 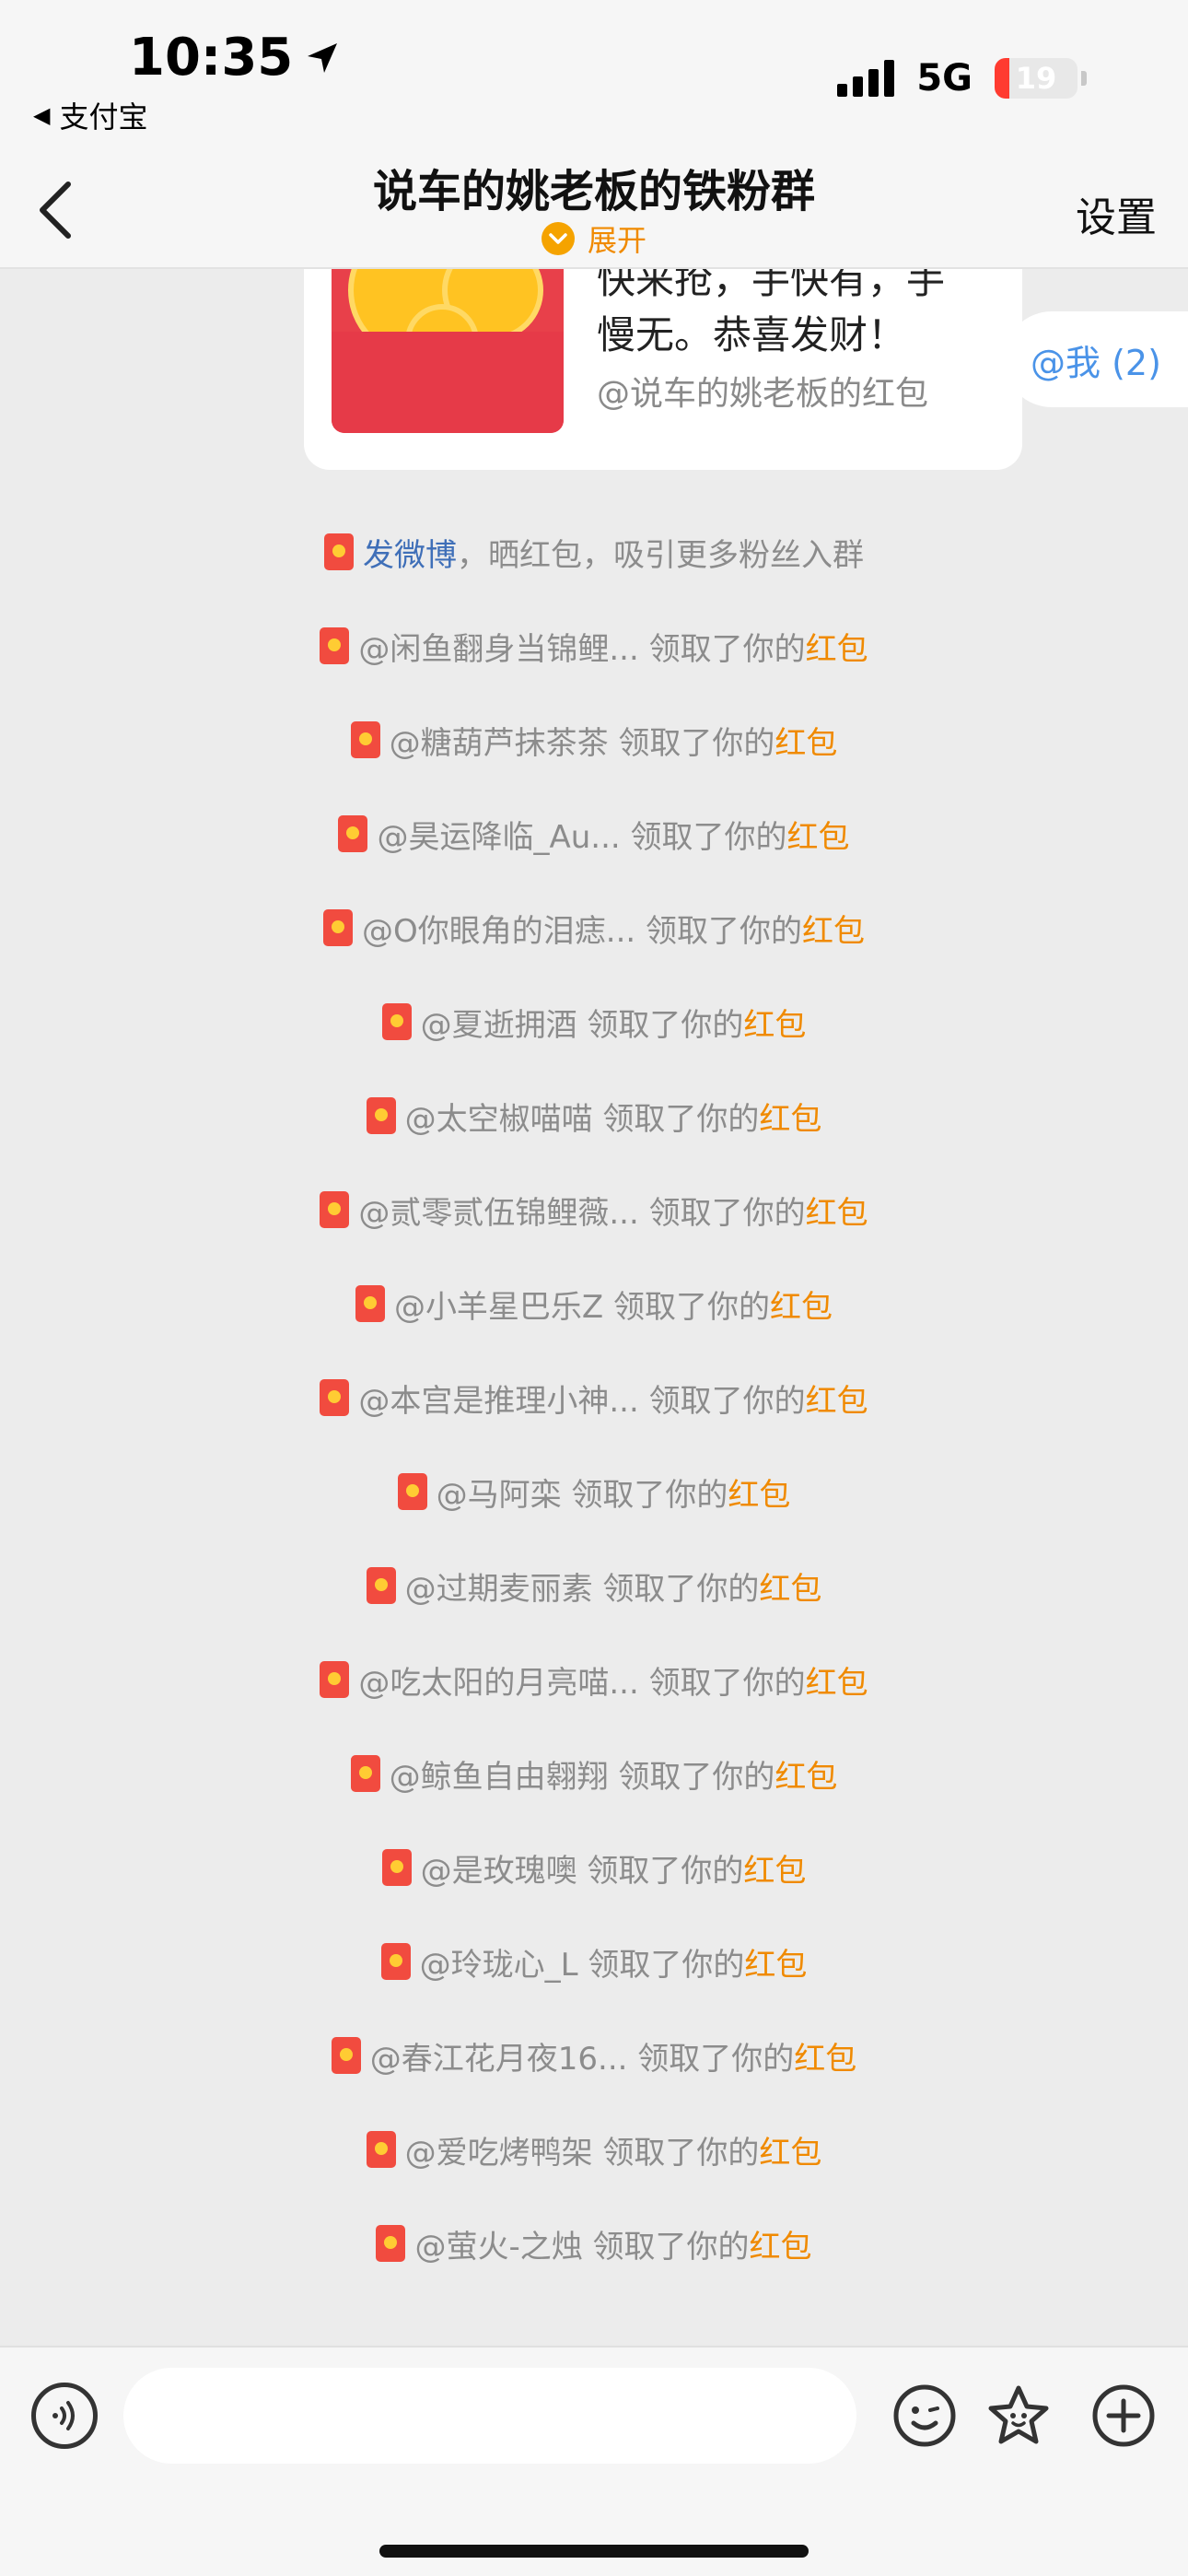 What do you see at coordinates (499, 1307) in the screenshot?
I see `claimer-name: @小羊星巴乐Z` at bounding box center [499, 1307].